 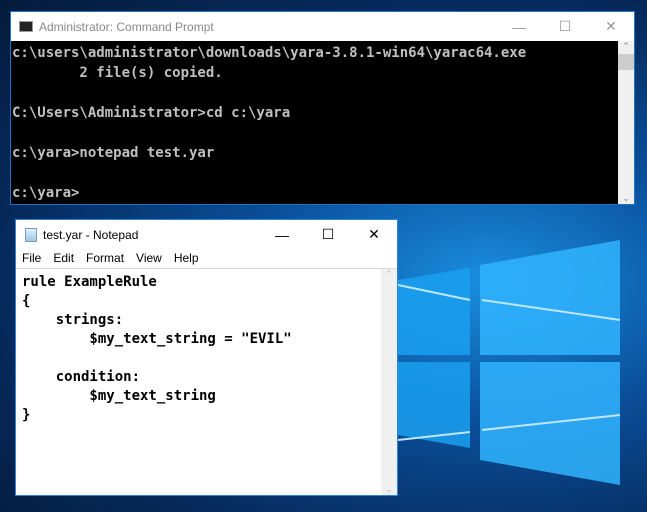 I want to click on text-line: $my_text_string, so click(x=119, y=396).